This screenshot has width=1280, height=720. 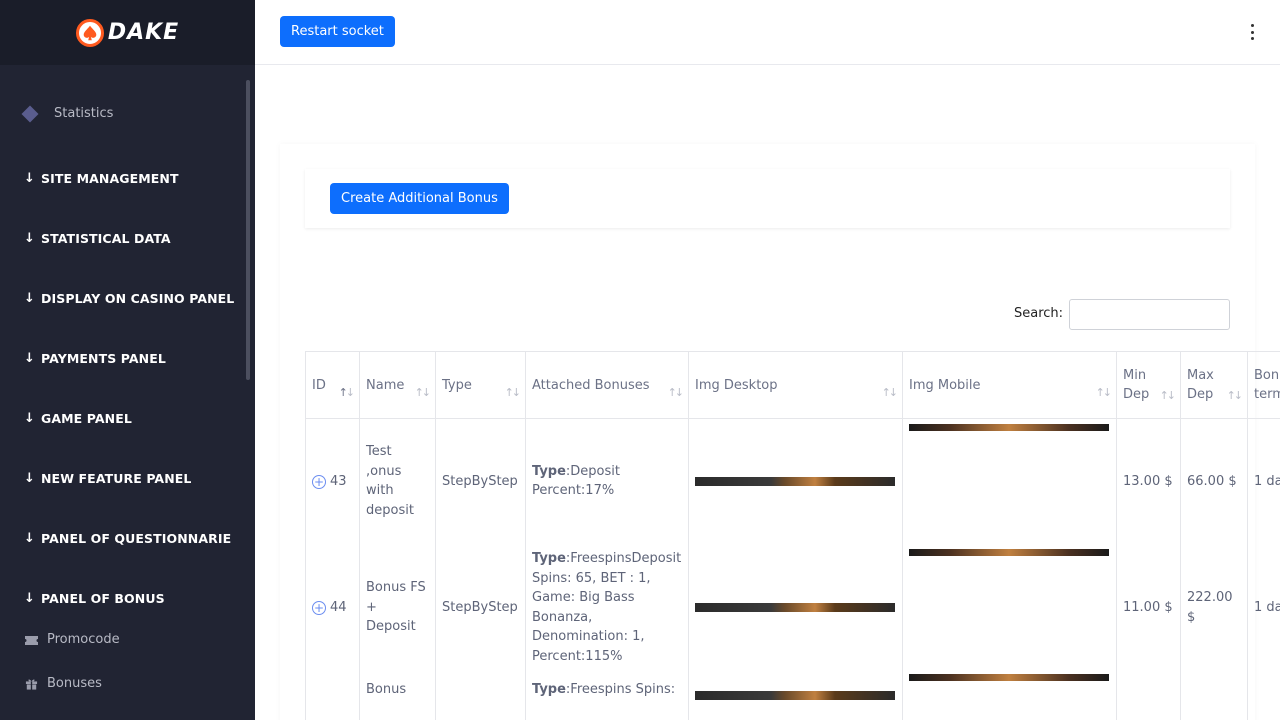 What do you see at coordinates (1214, 481) in the screenshot?
I see `cell-max-dep: 66.00 $` at bounding box center [1214, 481].